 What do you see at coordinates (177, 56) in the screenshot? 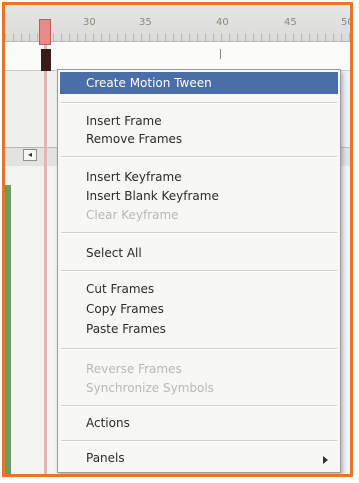
I see `timeline-frame-row` at bounding box center [177, 56].